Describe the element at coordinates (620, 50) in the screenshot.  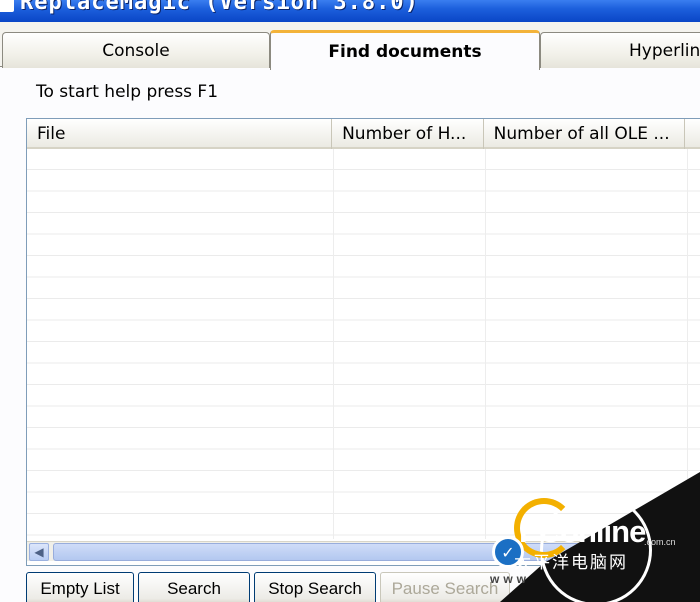
I see `tab-hyperlinks: Hyperlin` at that location.